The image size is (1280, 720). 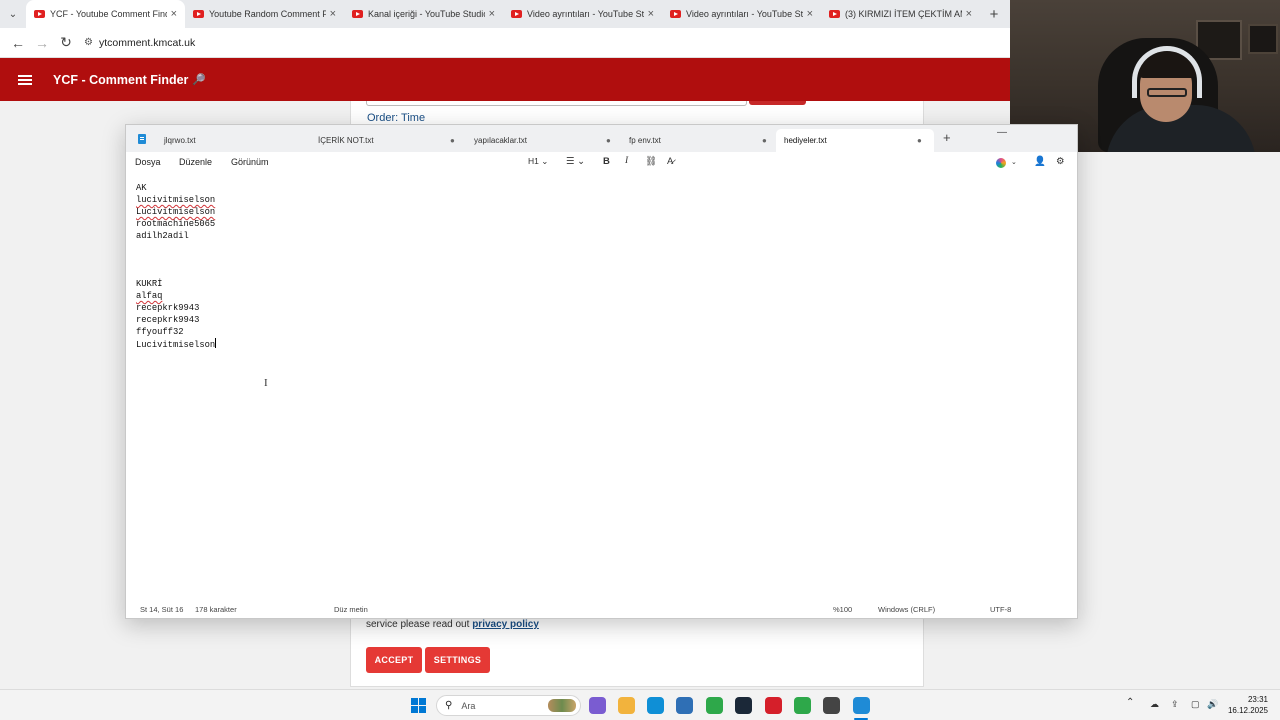 I want to click on url-field: ⚙ ytcomment.kmcat.uk, so click(x=139, y=43).